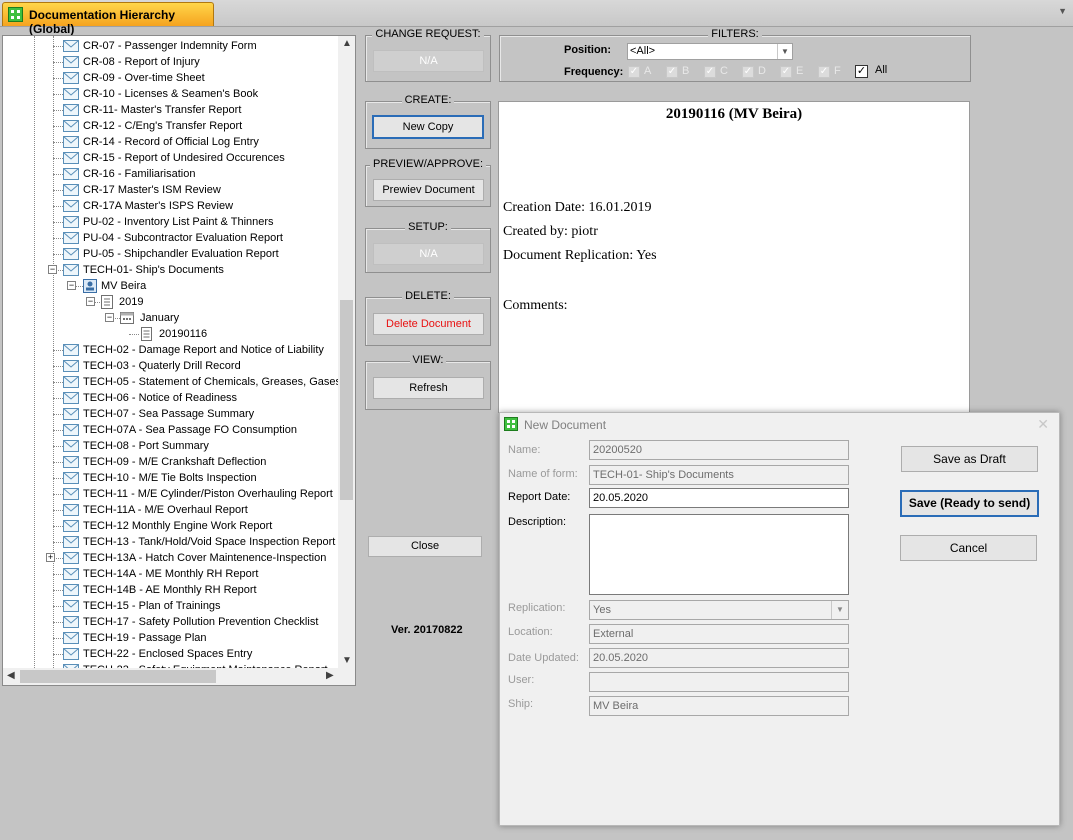  I want to click on tree-item: MV Beira, so click(123, 286).